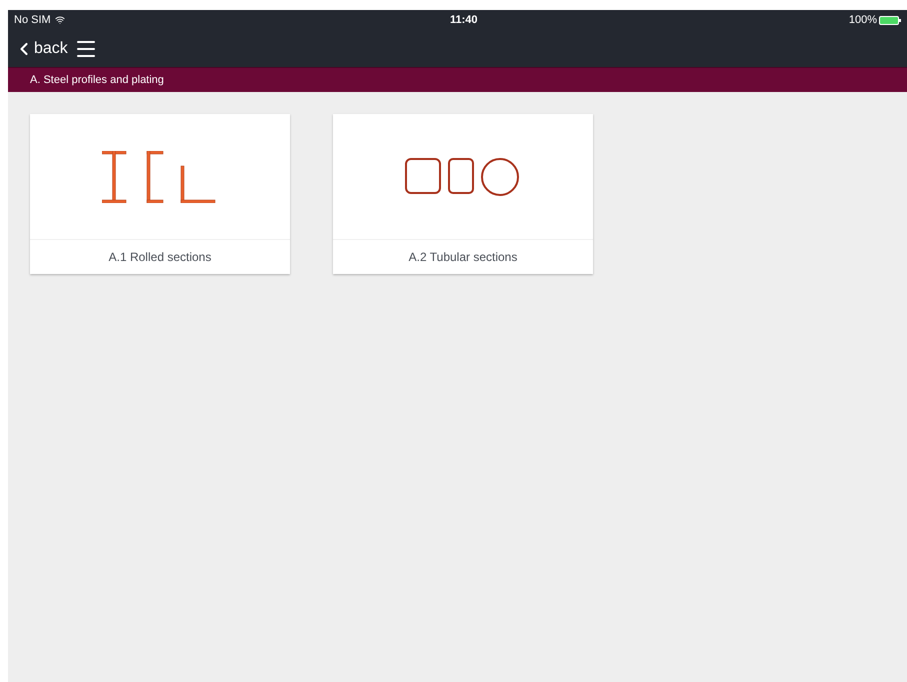 Image resolution: width=907 pixels, height=682 pixels. I want to click on wifi-icon, so click(59, 20).